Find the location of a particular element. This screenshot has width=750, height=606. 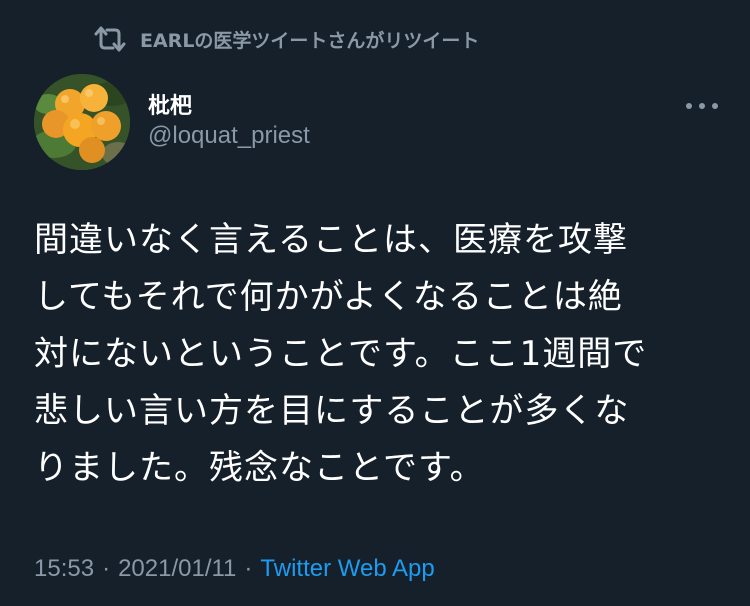

tweet-meta: 15:53 · 2021/01/11 · Twitter Web App is located at coordinates (234, 569).